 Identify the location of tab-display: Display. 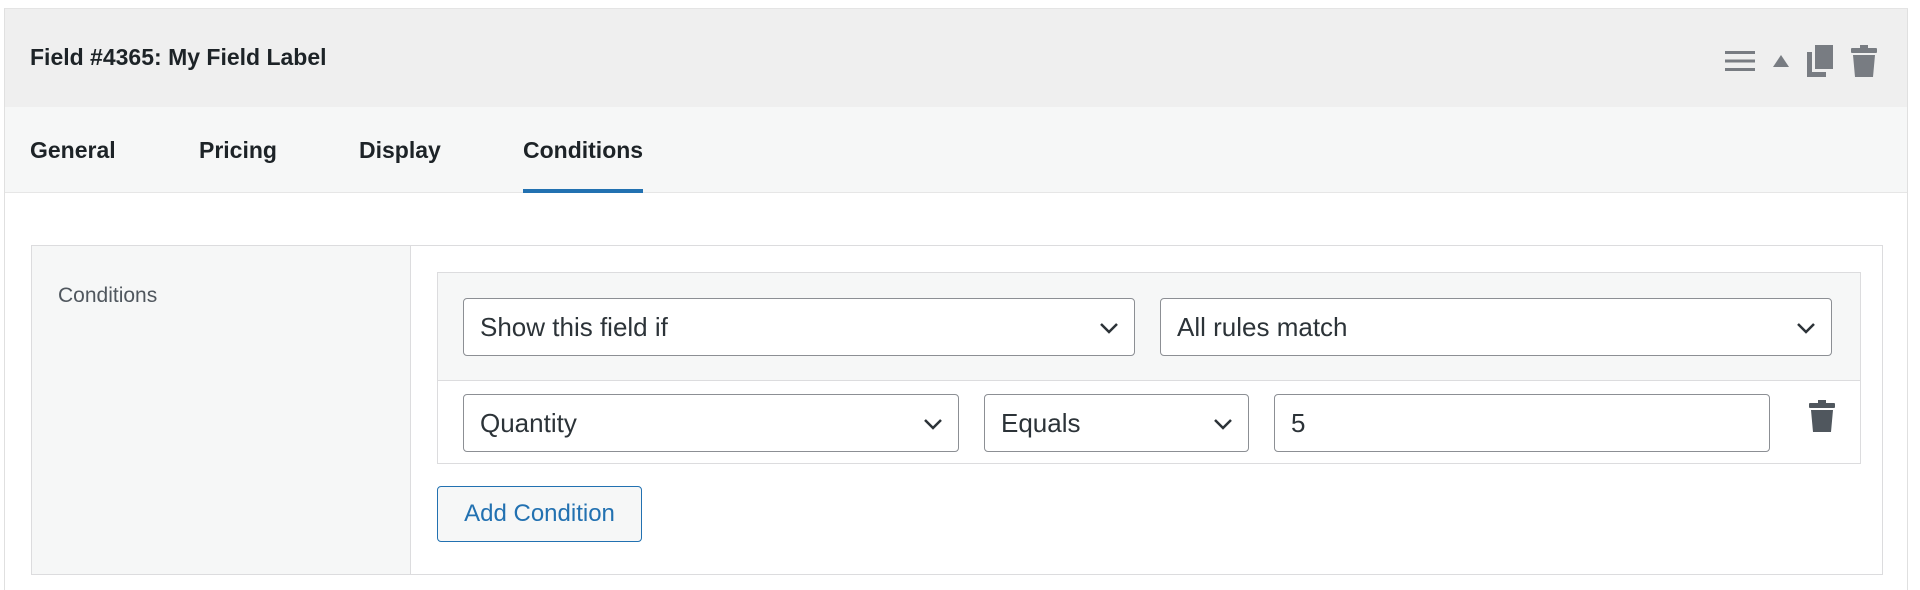
(400, 150).